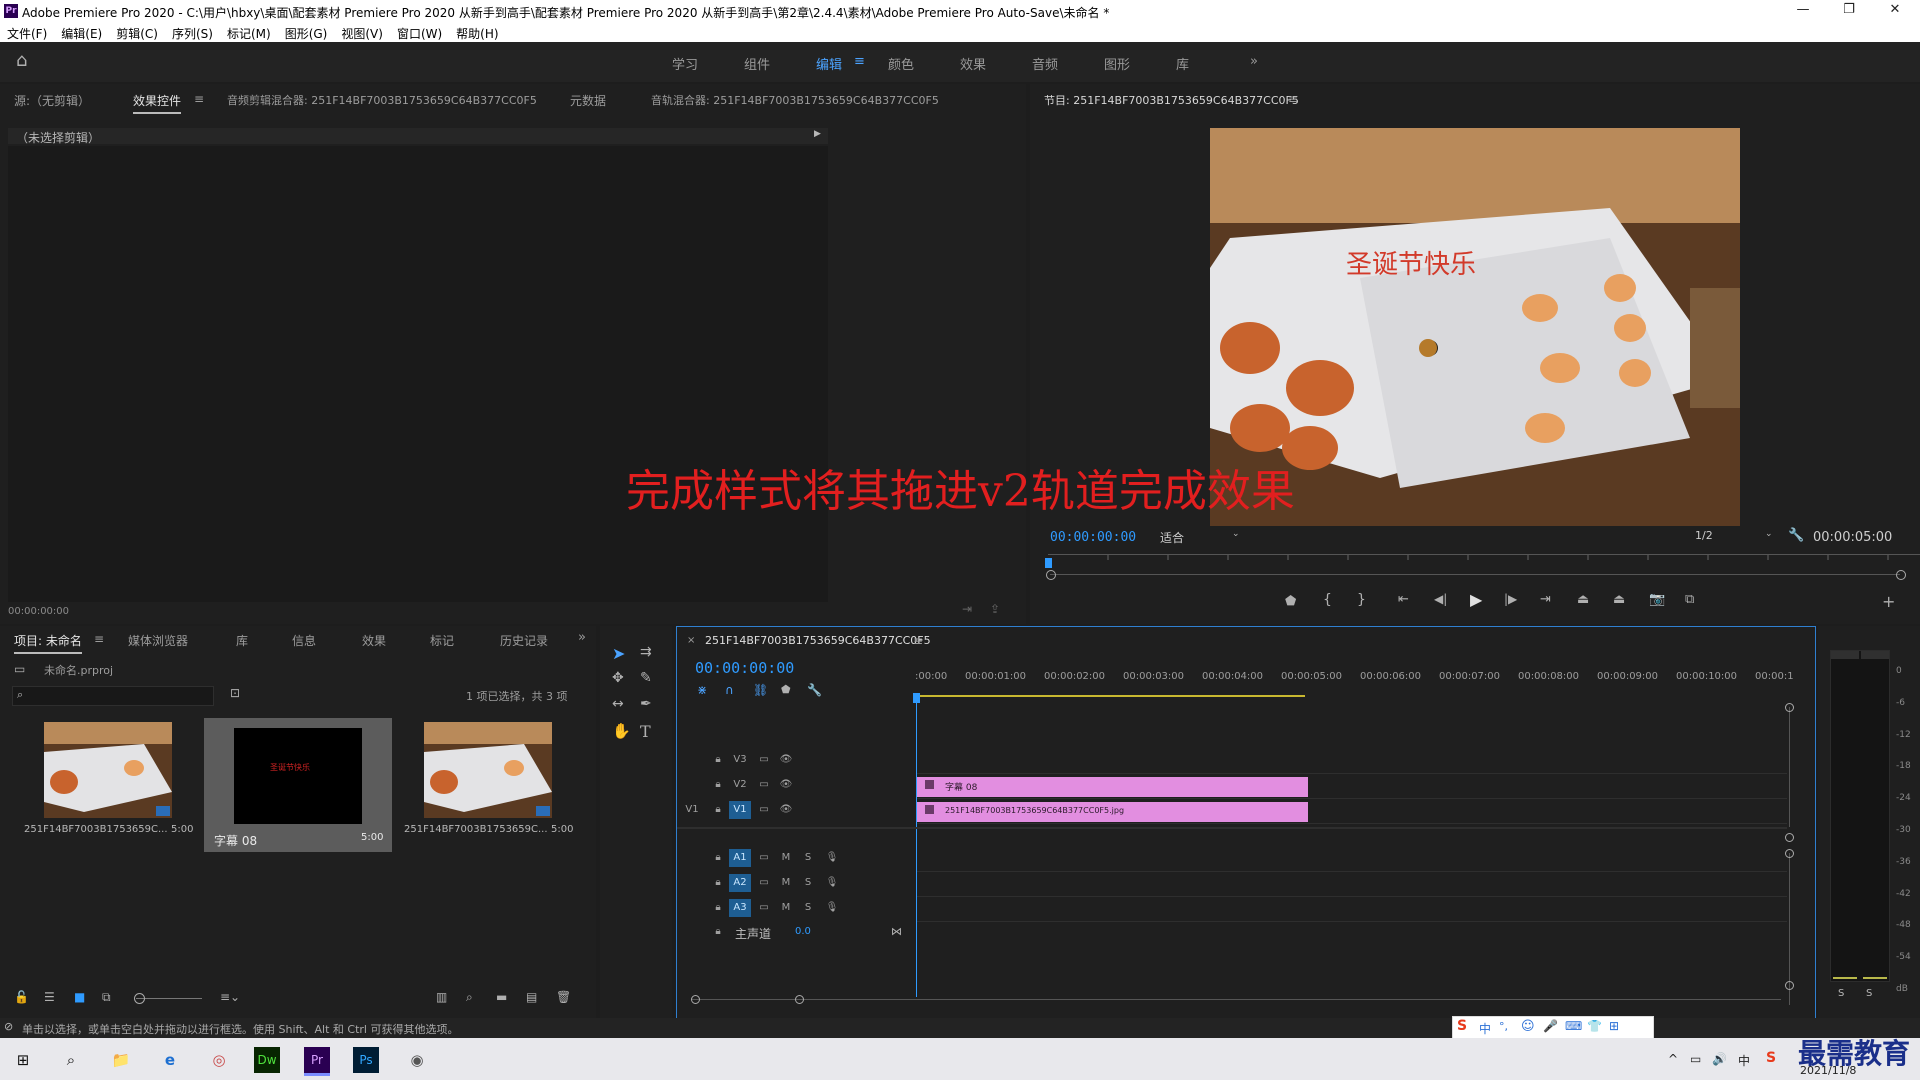 The image size is (1920, 1080). I want to click on menu-graphics: 图形(G), so click(306, 32).